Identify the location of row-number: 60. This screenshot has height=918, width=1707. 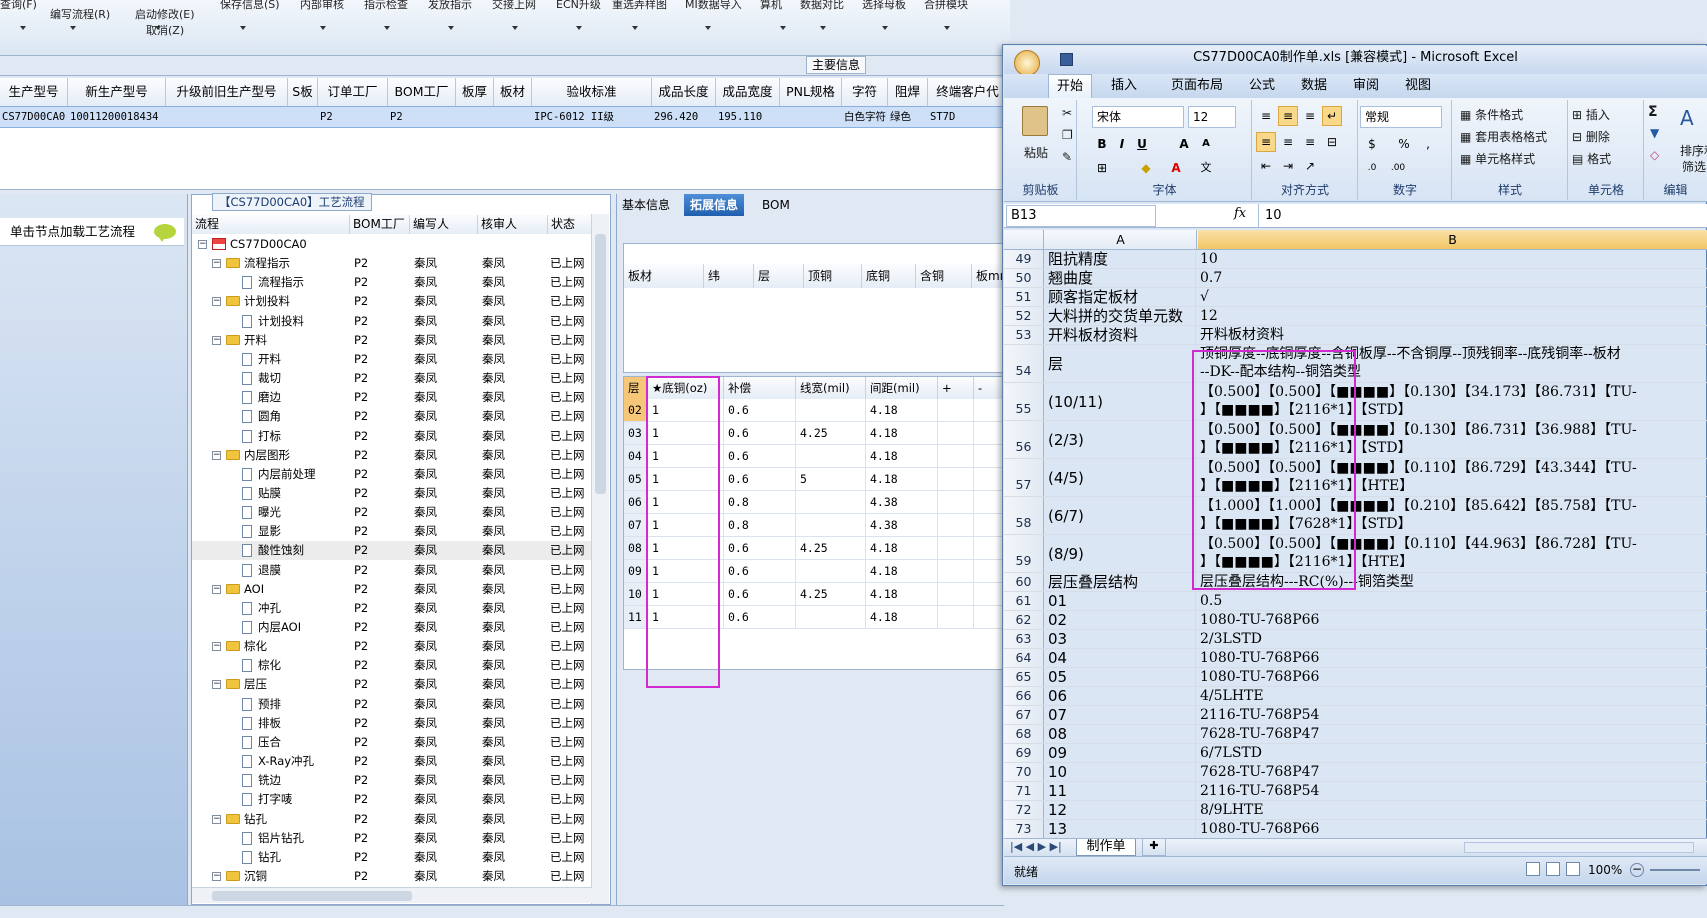
(1024, 582).